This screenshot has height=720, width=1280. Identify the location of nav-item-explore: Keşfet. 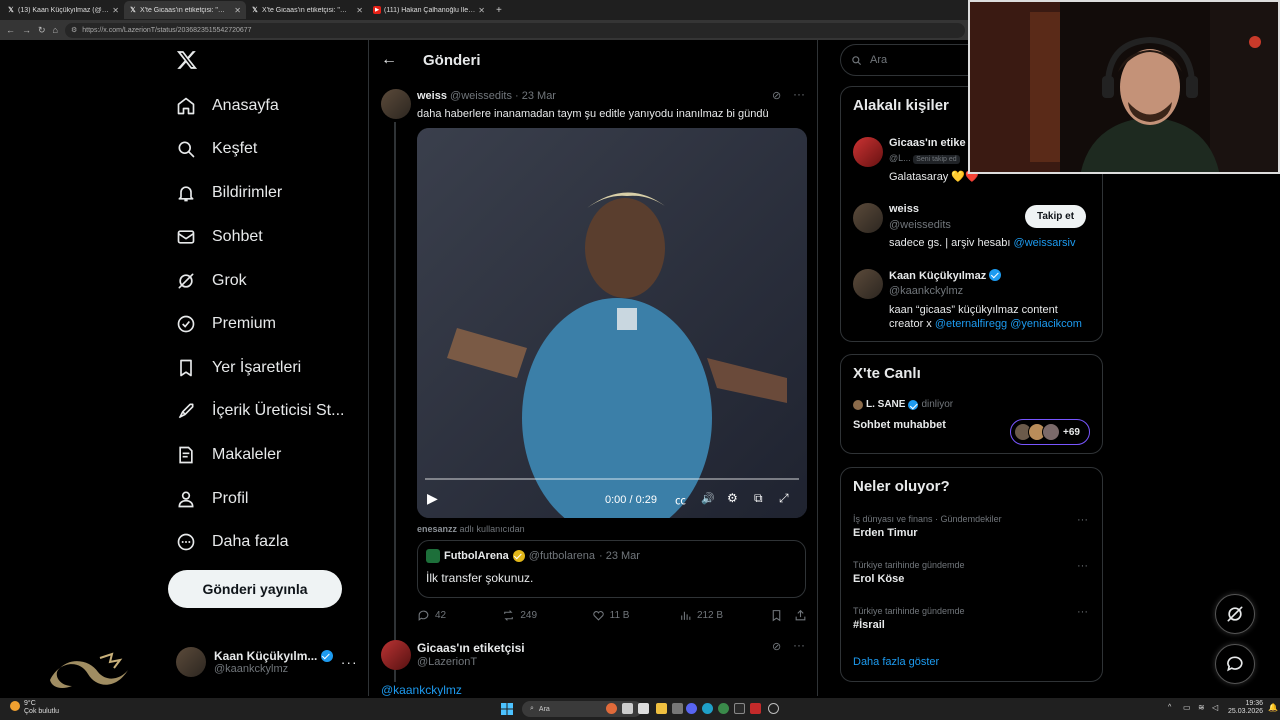
(216, 149).